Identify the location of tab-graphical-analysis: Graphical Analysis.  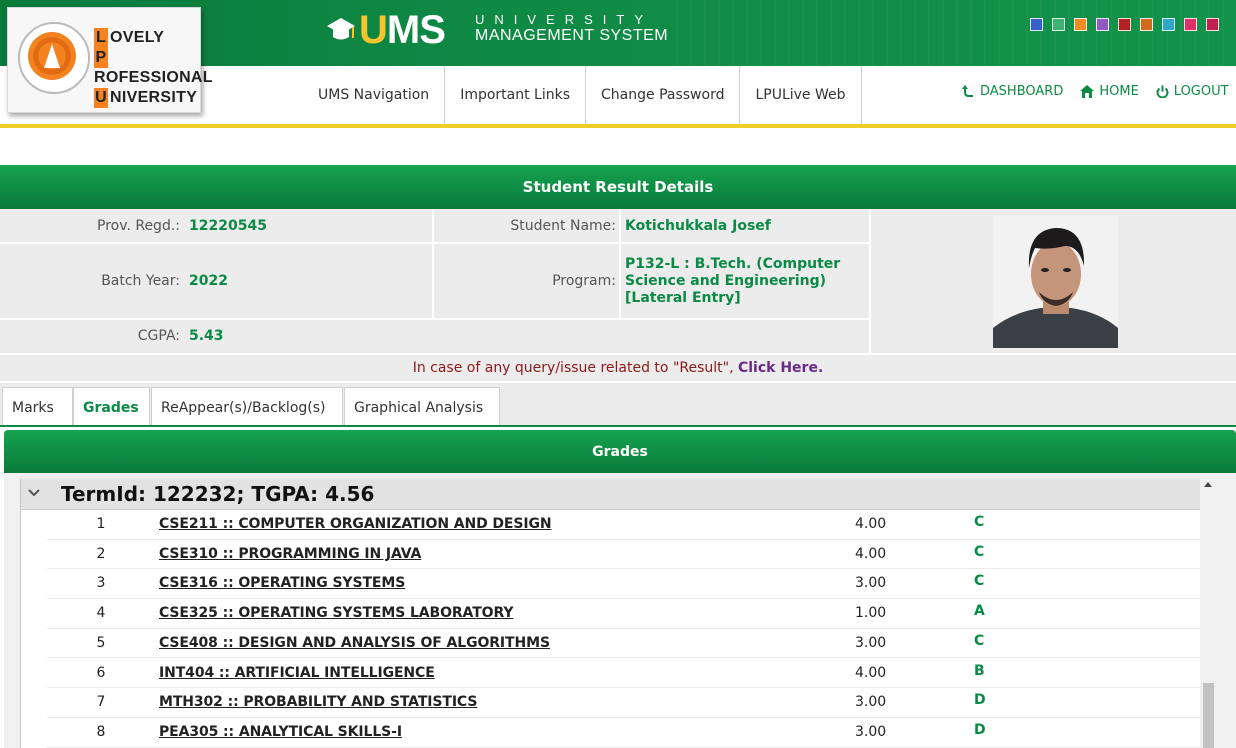
(422, 407).